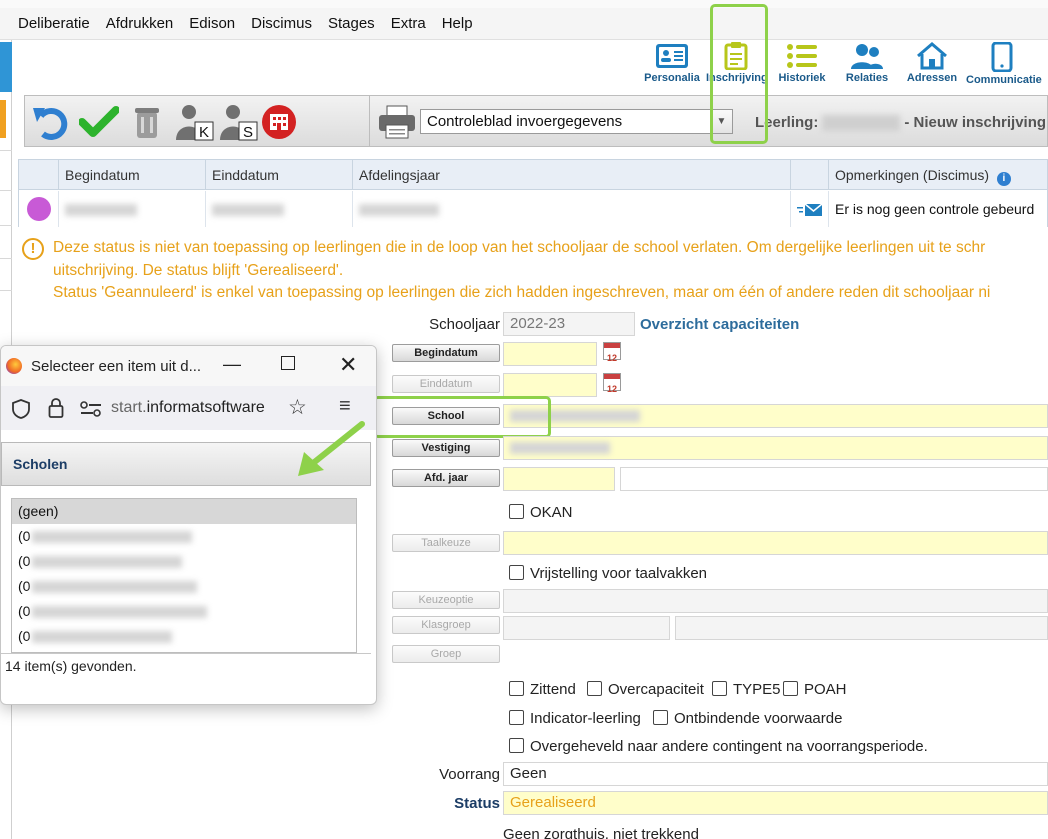 This screenshot has height=839, width=1048. Describe the element at coordinates (802, 63) in the screenshot. I see `nav-historiek: Historiek` at that location.